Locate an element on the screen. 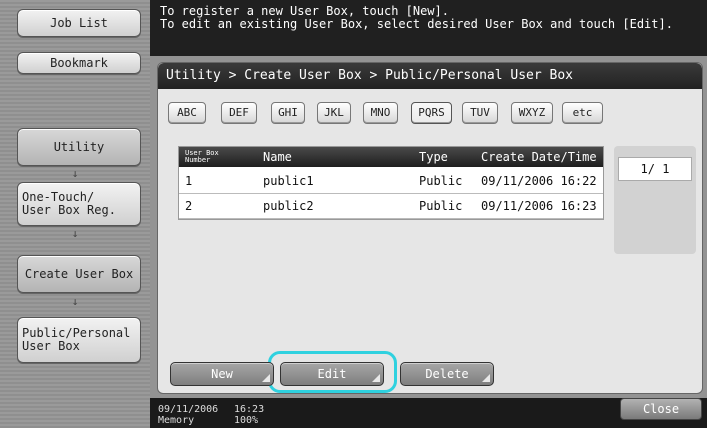 The height and width of the screenshot is (428, 707). index-tab-ghi: GHI is located at coordinates (288, 113).